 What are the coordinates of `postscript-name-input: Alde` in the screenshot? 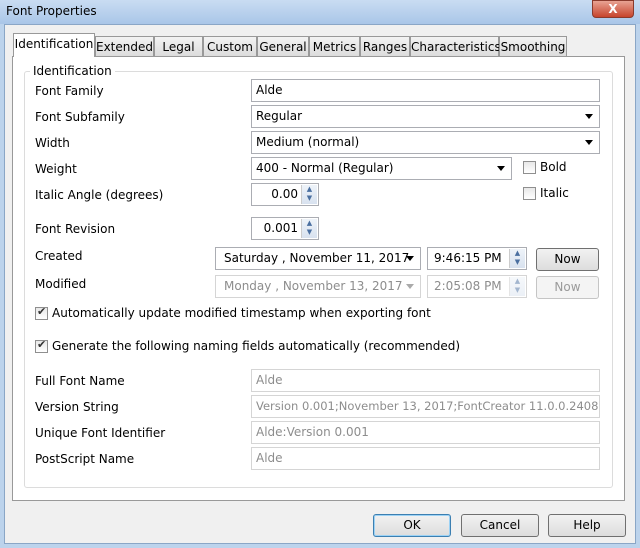 It's located at (425, 458).